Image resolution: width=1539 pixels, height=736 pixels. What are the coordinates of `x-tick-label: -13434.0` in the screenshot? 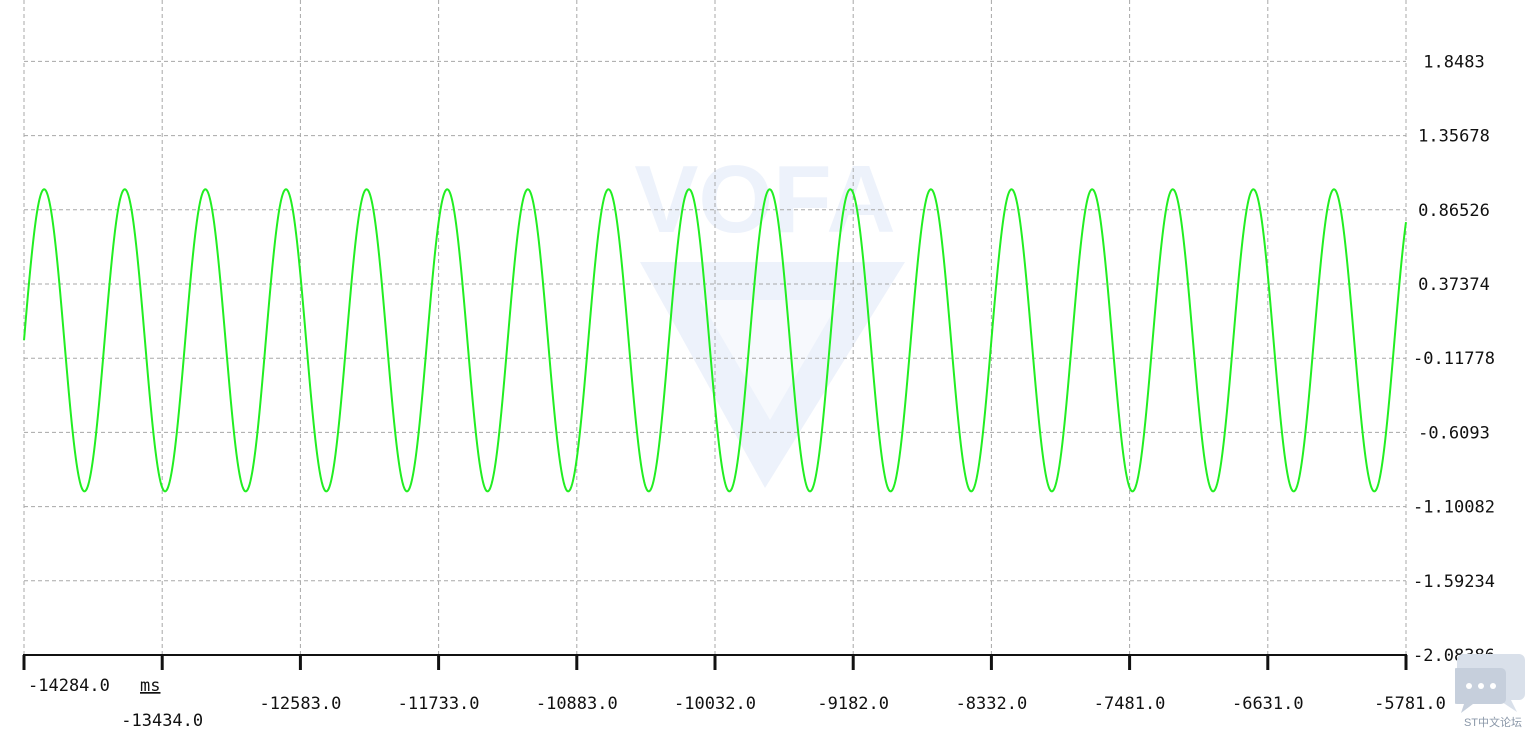 It's located at (162, 721).